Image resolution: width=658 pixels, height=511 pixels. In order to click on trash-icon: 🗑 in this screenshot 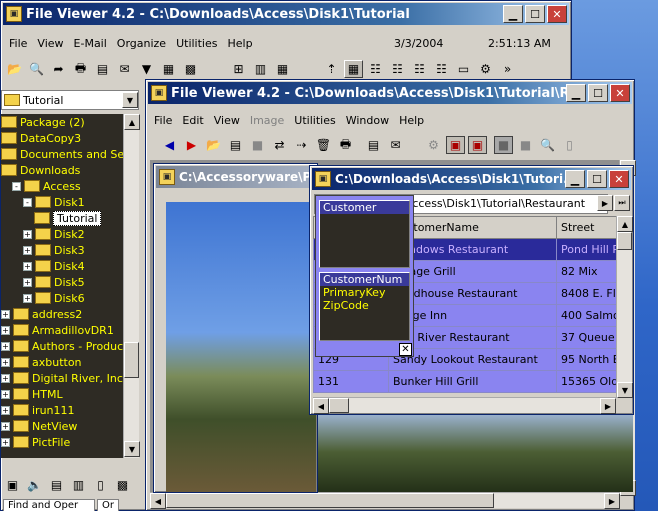, I will do `click(323, 145)`.